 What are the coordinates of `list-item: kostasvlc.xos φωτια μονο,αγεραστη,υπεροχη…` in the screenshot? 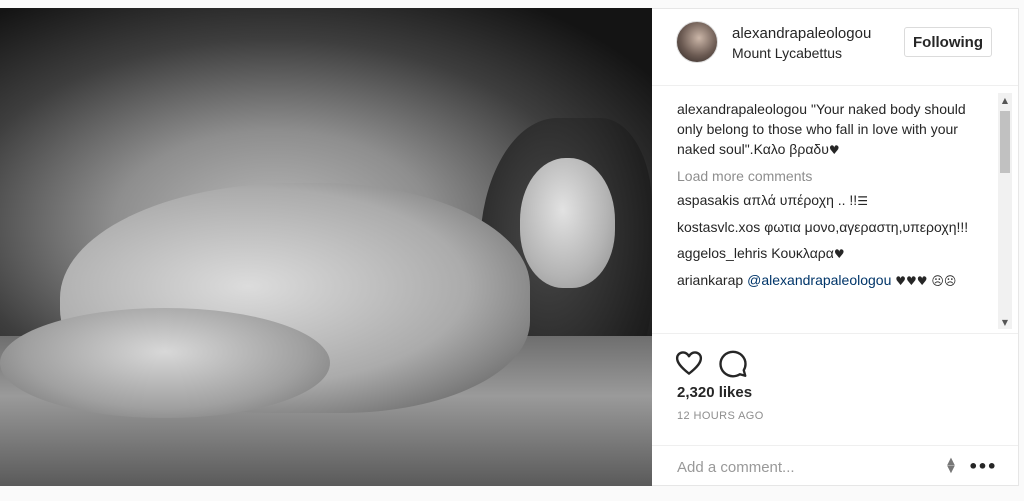 It's located at (834, 227).